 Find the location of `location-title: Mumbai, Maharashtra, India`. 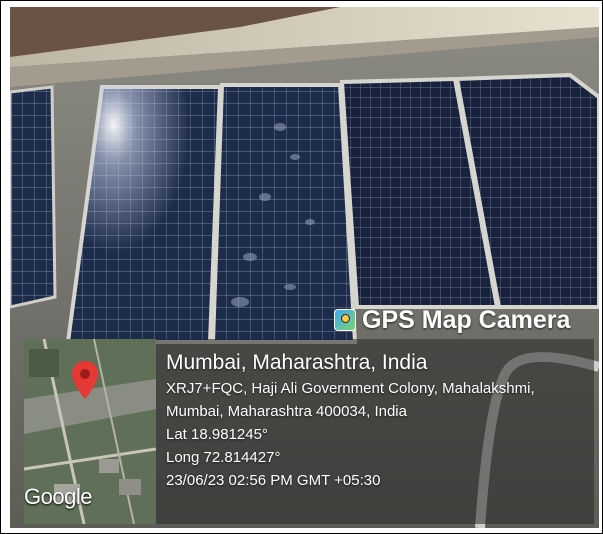

location-title: Mumbai, Maharashtra, India is located at coordinates (297, 362).